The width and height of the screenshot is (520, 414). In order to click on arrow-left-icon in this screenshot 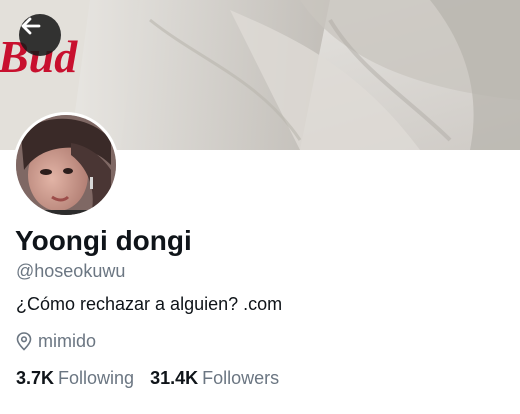, I will do `click(31, 26)`.